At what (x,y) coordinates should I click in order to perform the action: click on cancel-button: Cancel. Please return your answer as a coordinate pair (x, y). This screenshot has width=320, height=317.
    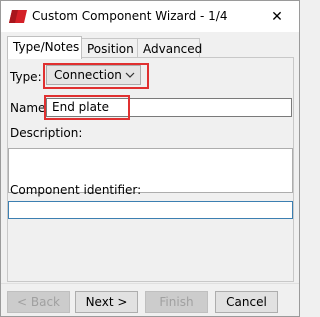
    Looking at the image, I should click on (246, 302).